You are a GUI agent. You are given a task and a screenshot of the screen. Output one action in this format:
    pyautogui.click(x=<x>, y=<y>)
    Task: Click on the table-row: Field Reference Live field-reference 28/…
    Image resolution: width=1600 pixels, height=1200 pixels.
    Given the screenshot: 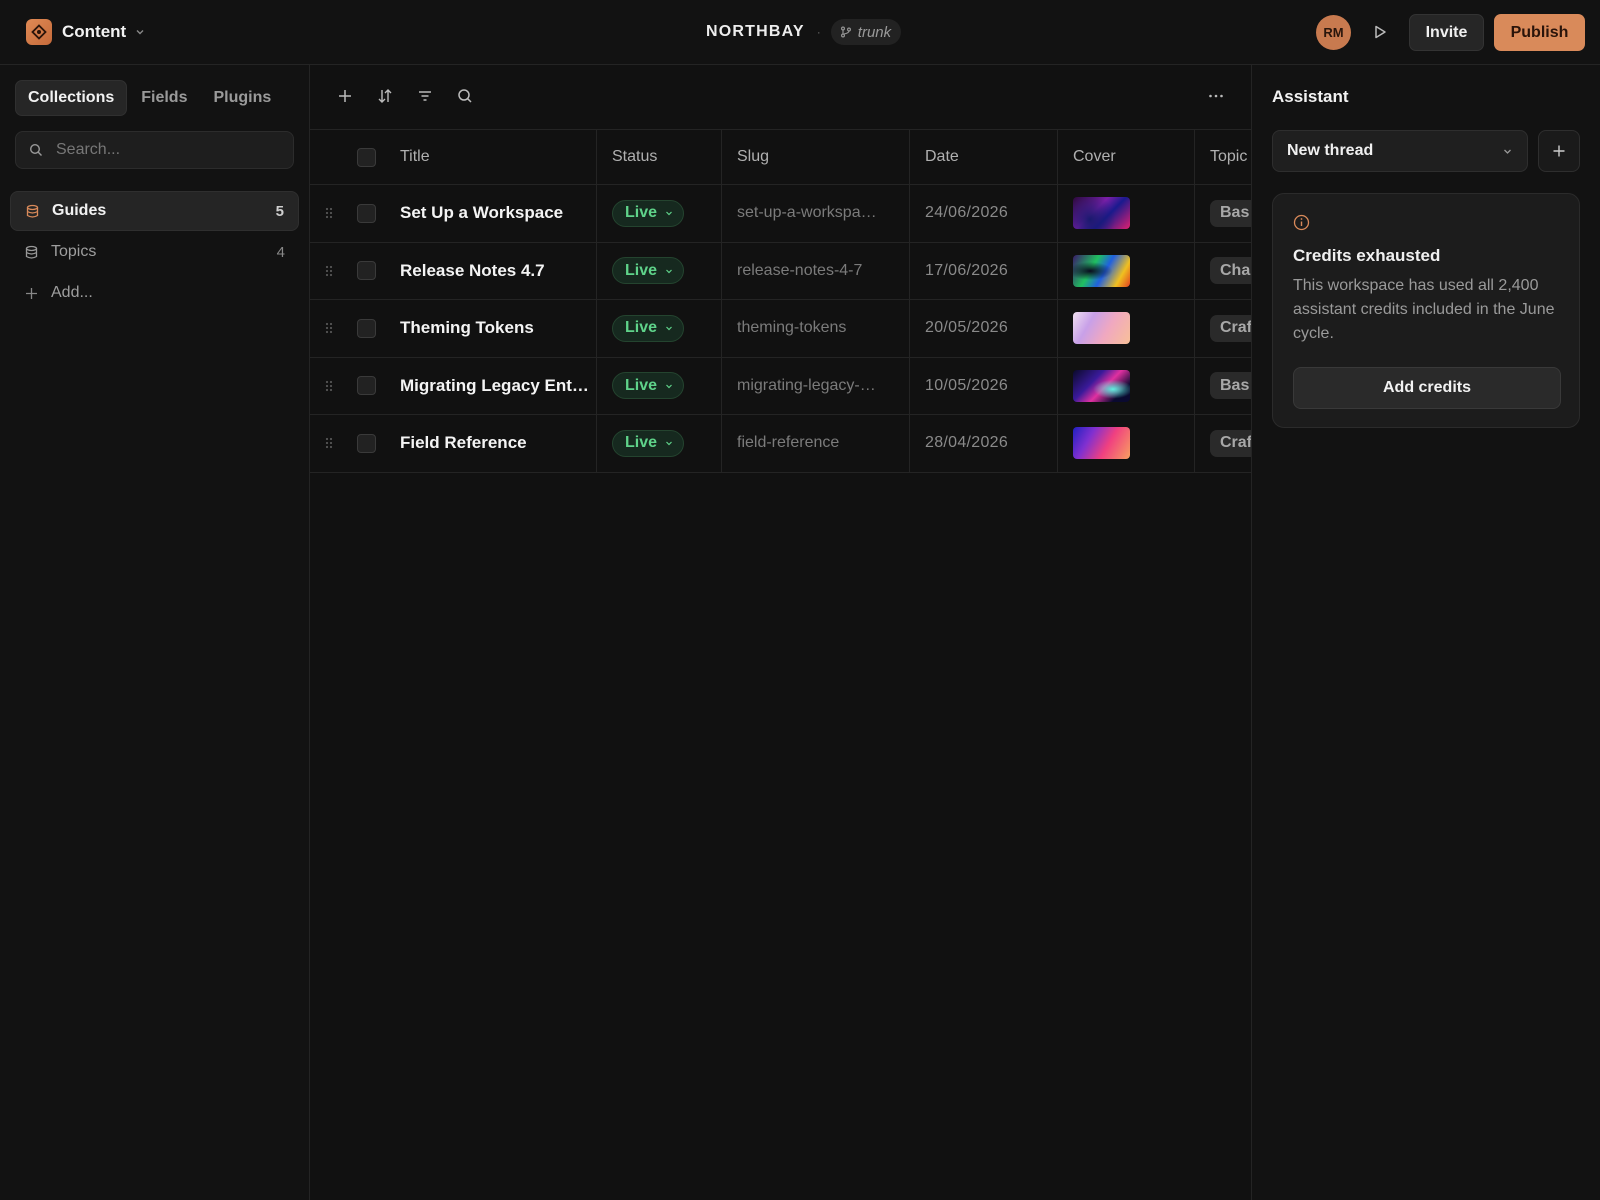 What is the action you would take?
    pyautogui.click(x=780, y=444)
    